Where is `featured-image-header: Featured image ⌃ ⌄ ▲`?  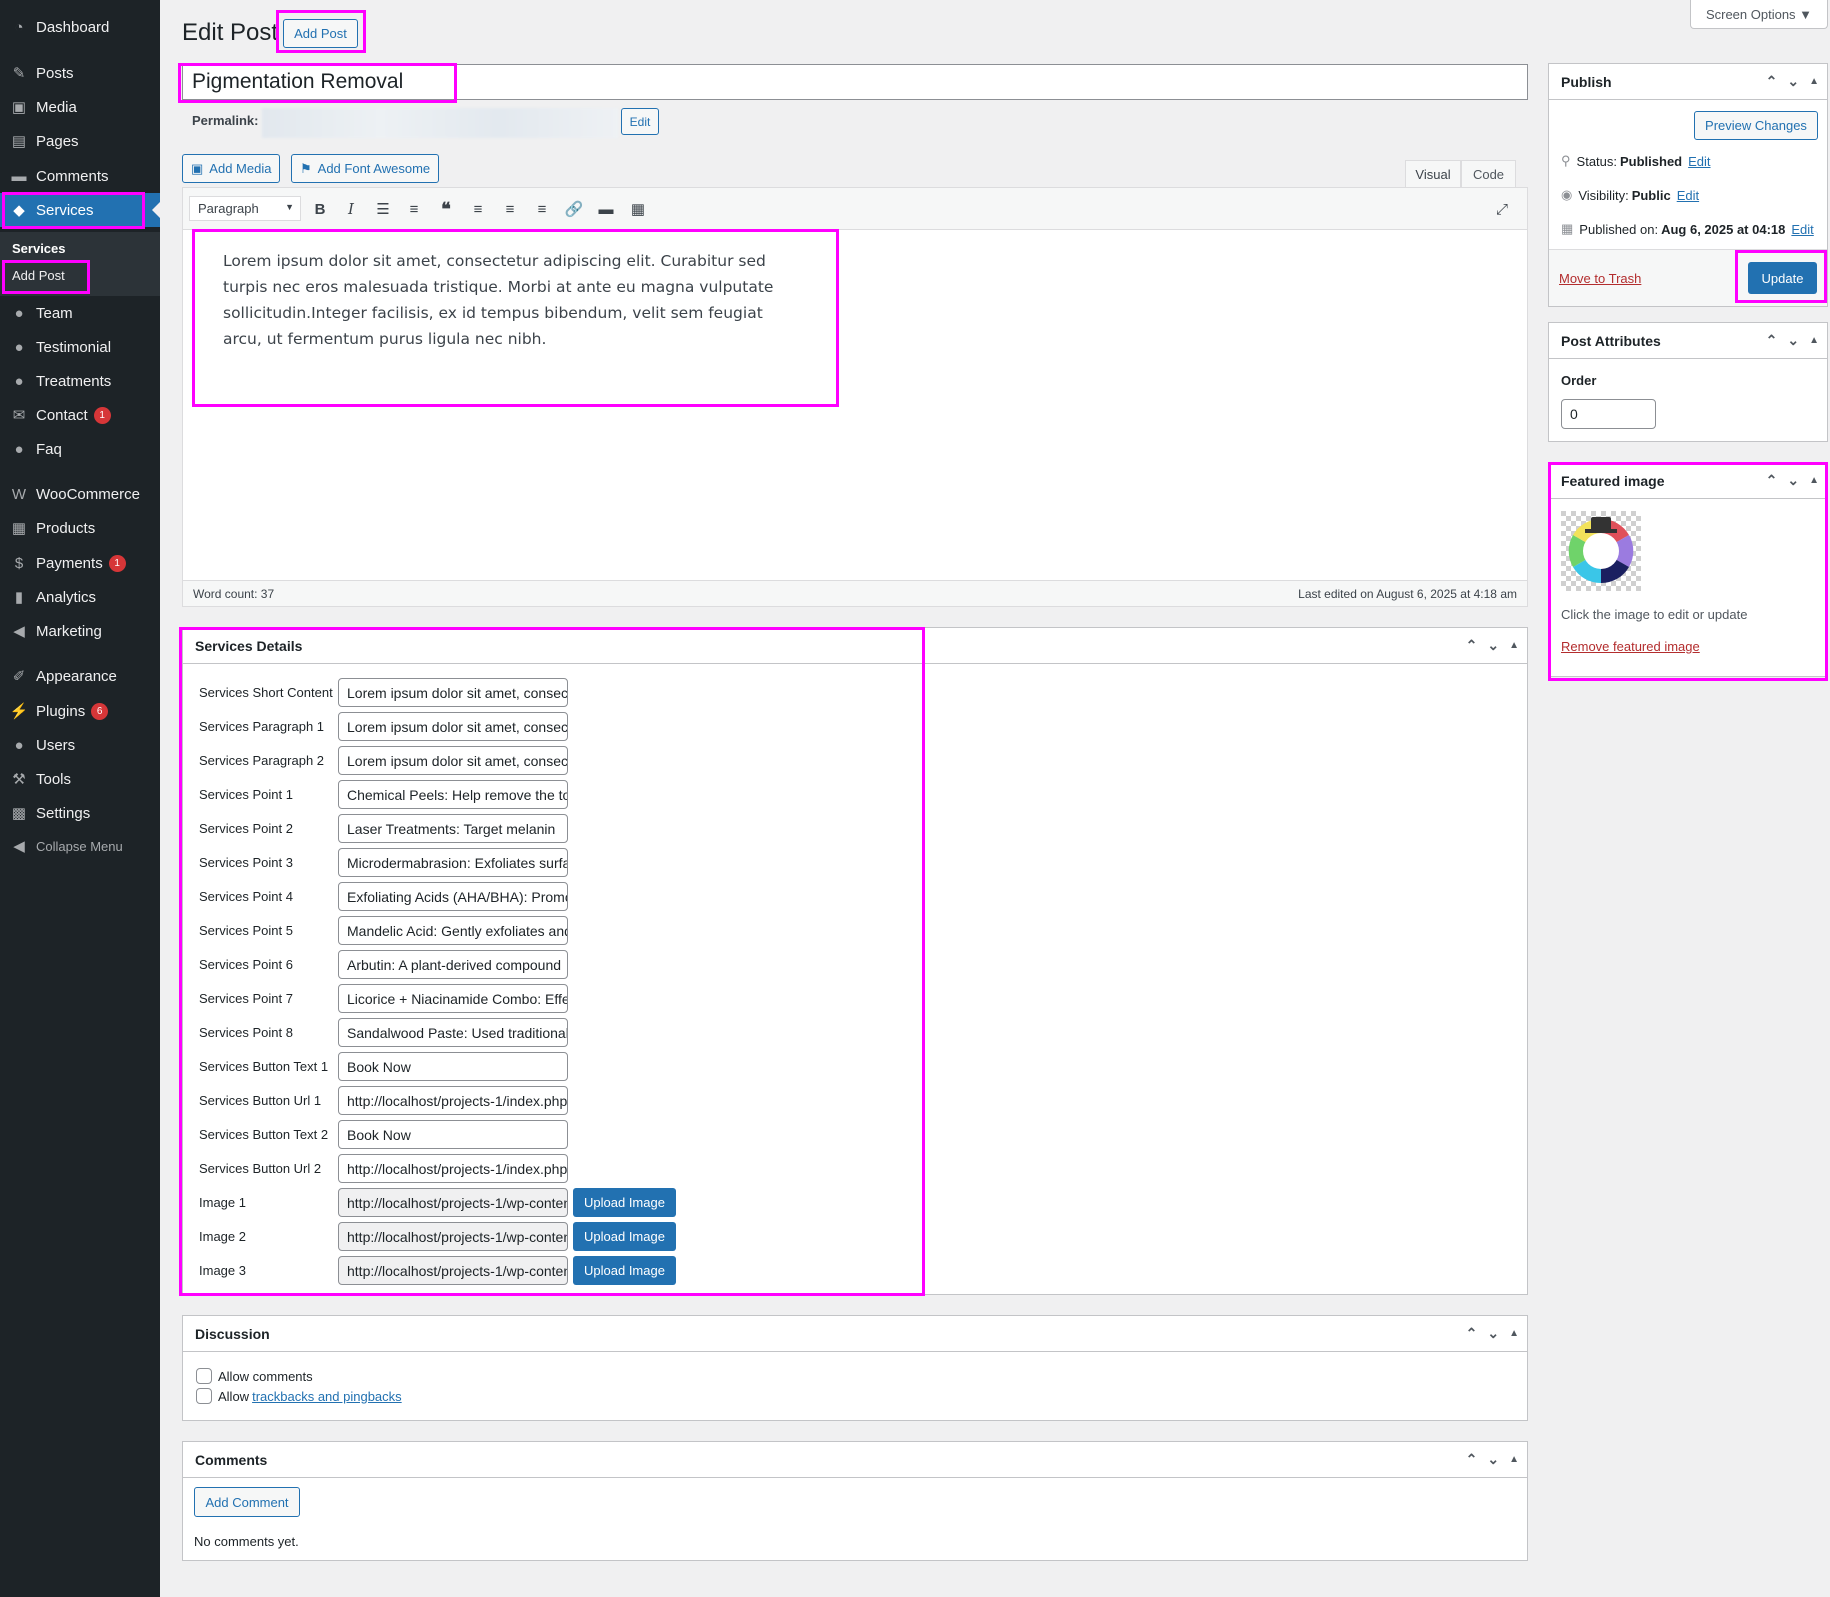 featured-image-header: Featured image ⌃ ⌄ ▲ is located at coordinates (1688, 481).